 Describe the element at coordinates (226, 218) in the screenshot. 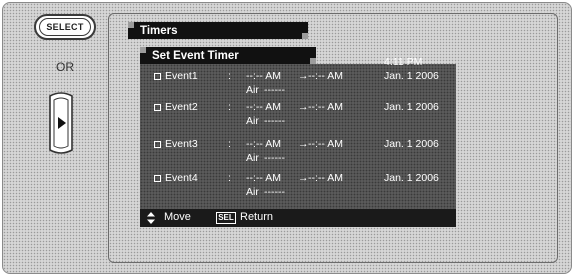

I see `sel-key-icon: SEL` at that location.